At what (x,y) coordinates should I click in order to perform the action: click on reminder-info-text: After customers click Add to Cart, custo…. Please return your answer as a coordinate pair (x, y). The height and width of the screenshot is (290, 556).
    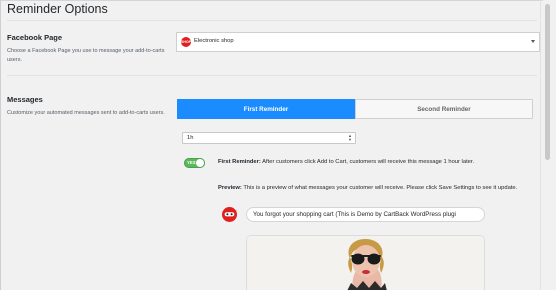
    Looking at the image, I should click on (368, 162).